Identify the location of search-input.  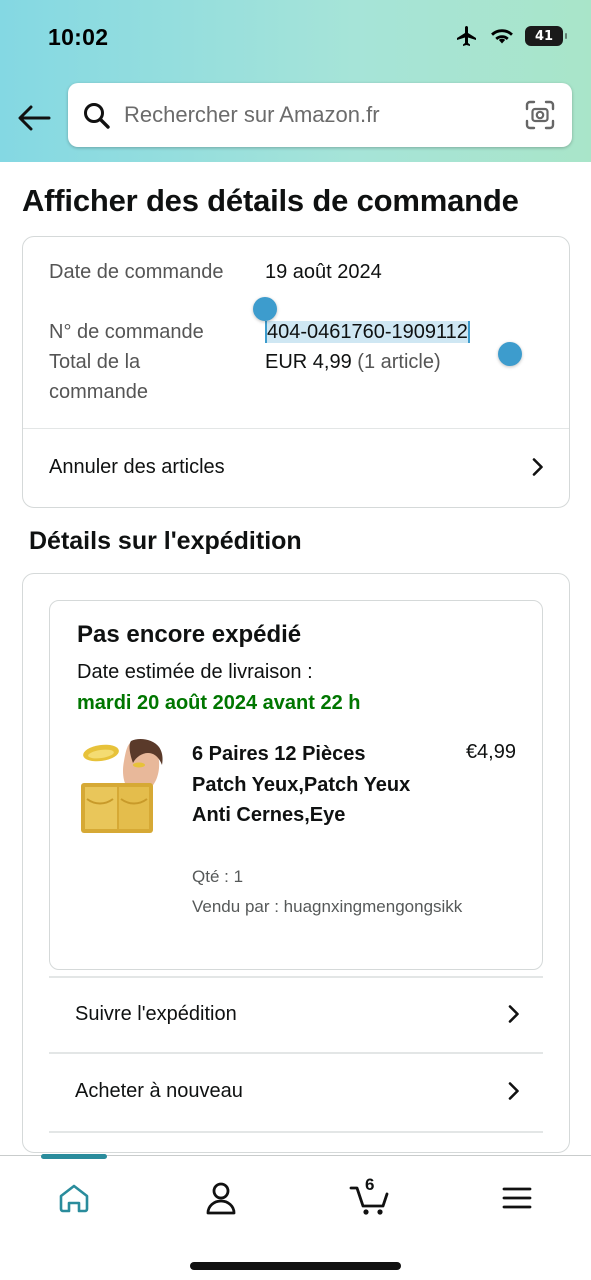
(319, 115).